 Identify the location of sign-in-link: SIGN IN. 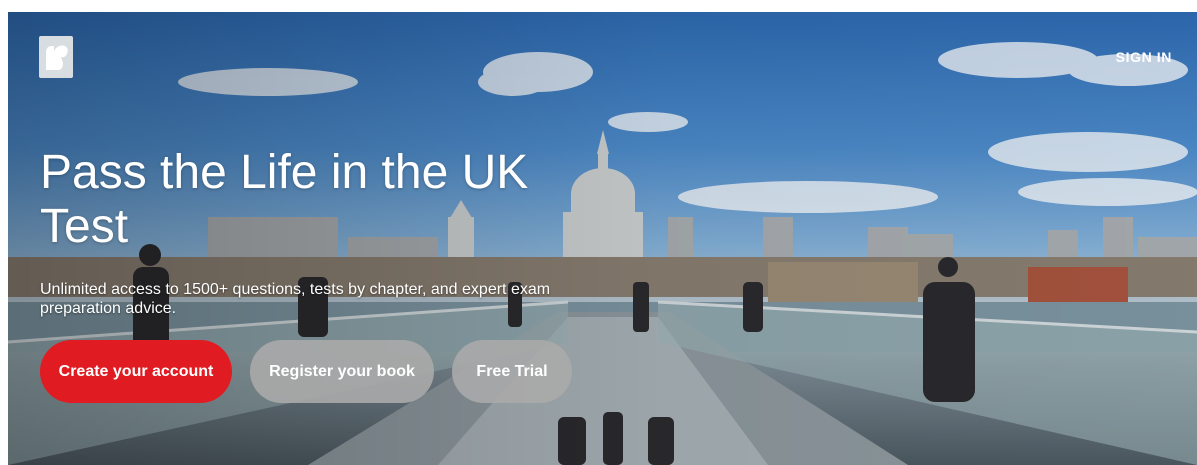
(1144, 57).